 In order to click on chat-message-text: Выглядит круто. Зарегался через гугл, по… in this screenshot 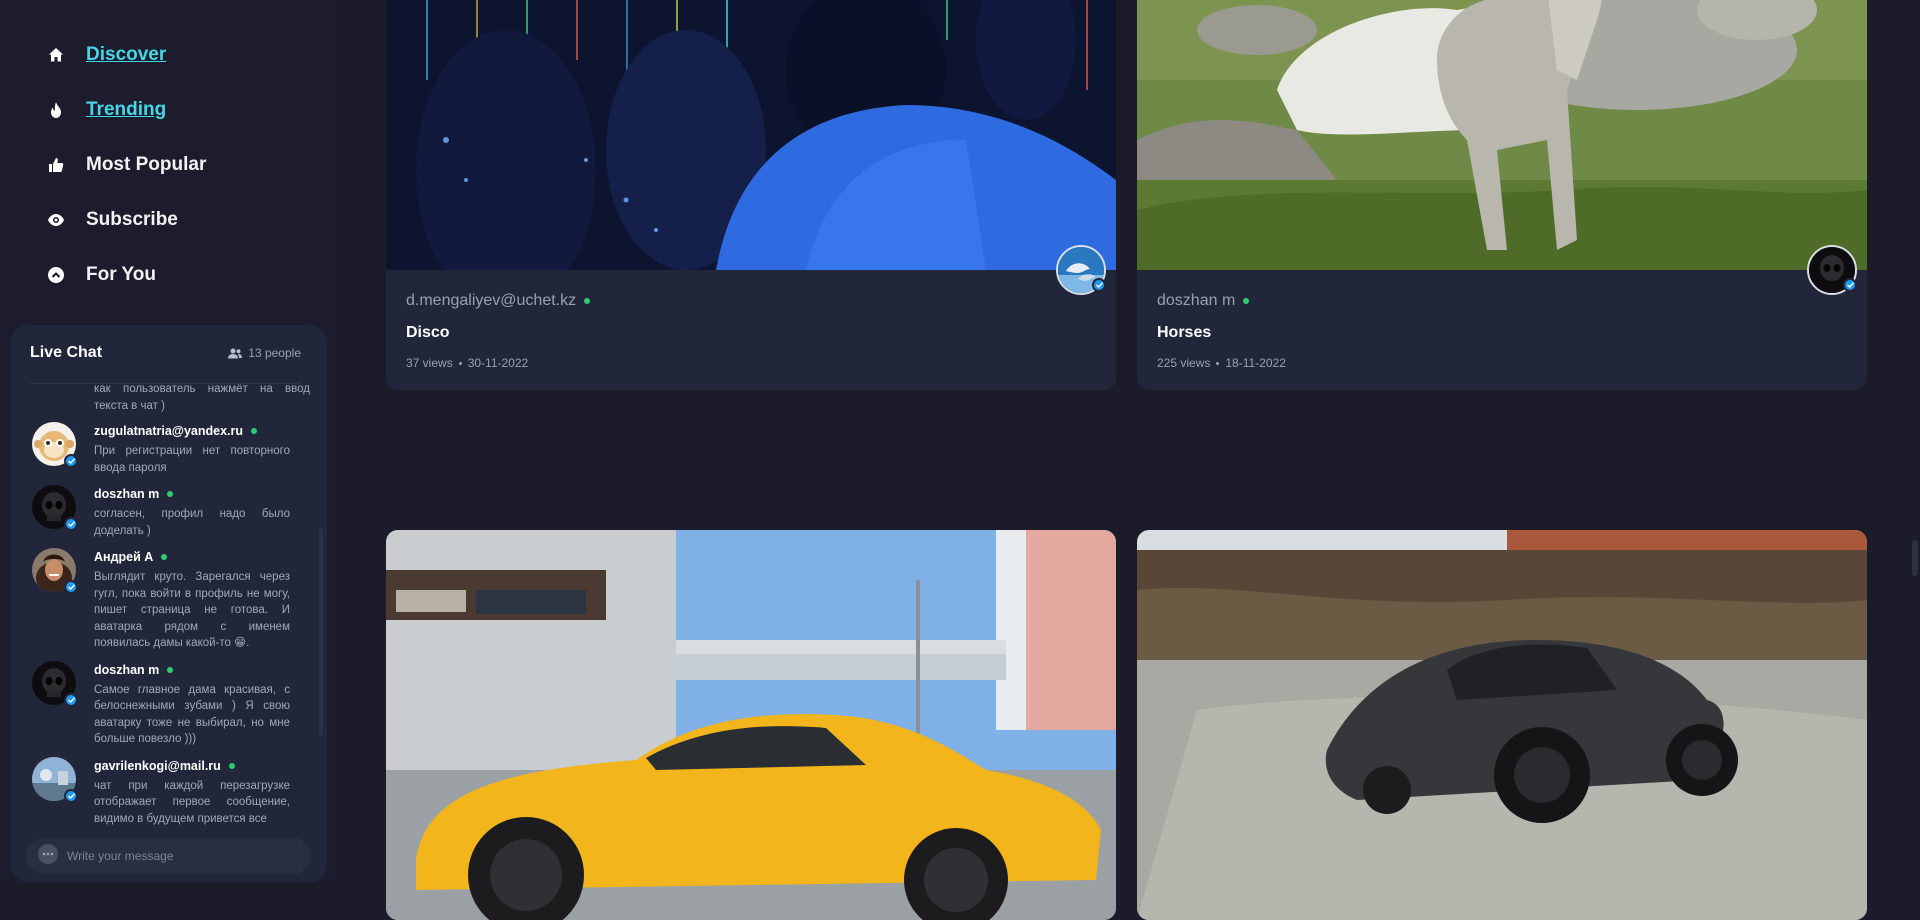, I will do `click(192, 610)`.